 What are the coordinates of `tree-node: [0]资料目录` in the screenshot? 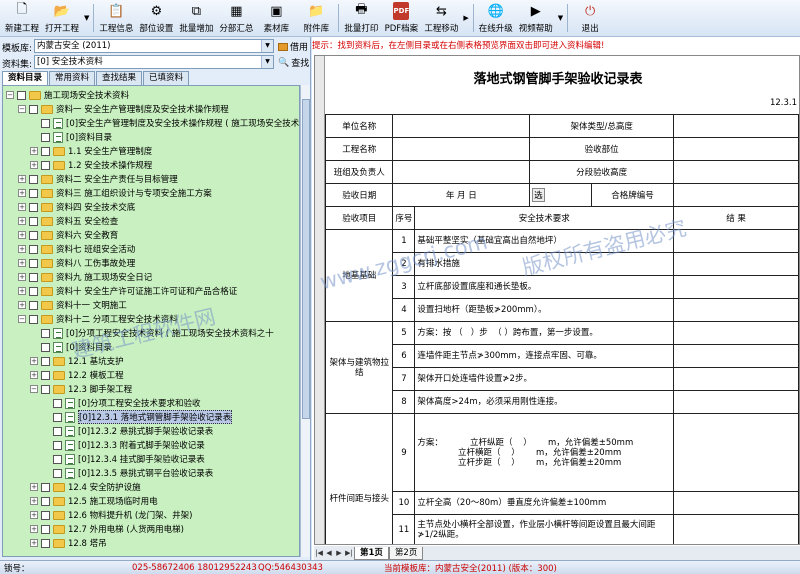 It's located at (71, 137).